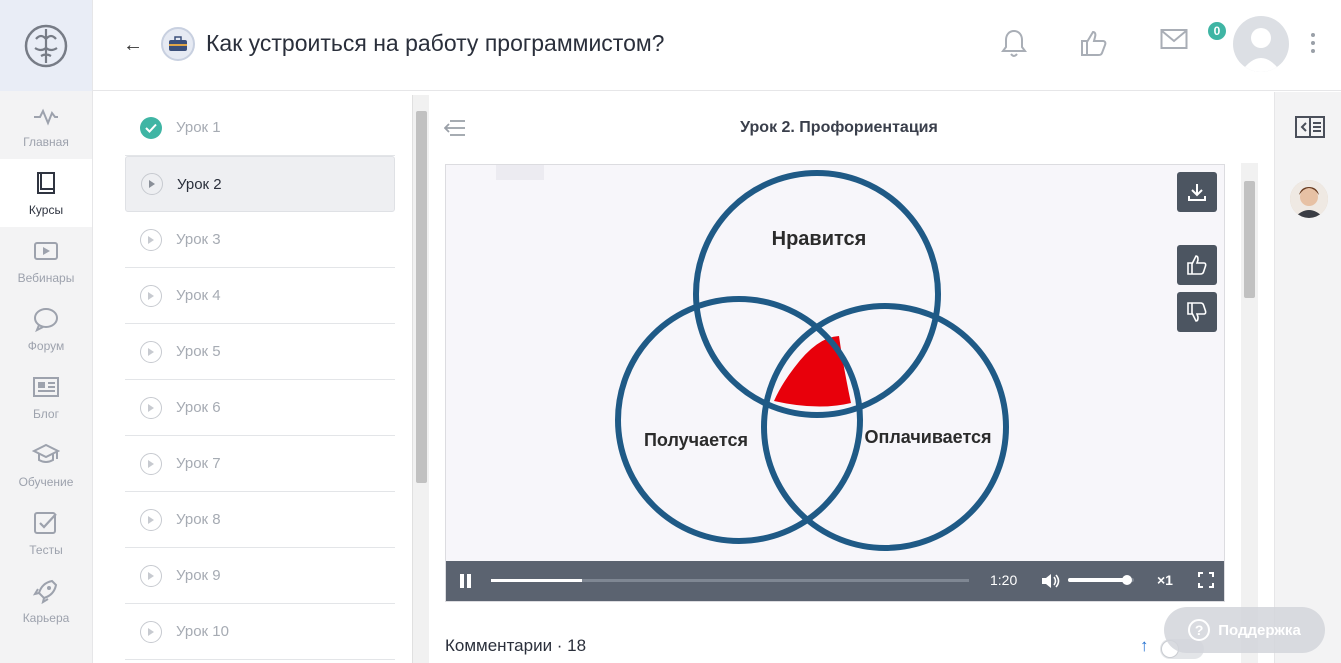  What do you see at coordinates (133, 45) in the screenshot?
I see `back-arrow-icon: ←` at bounding box center [133, 45].